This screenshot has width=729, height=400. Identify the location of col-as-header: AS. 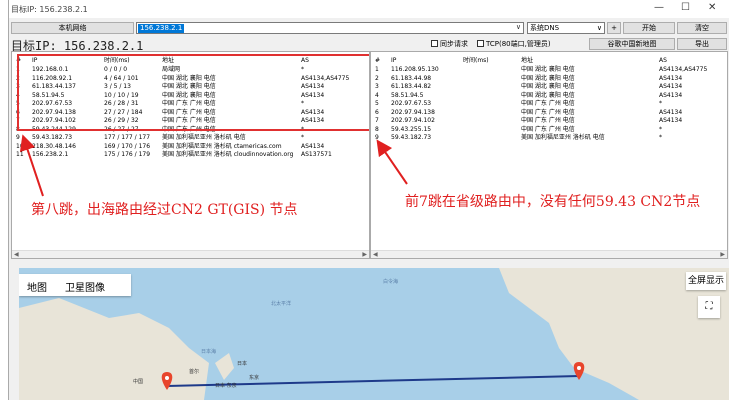
(663, 60).